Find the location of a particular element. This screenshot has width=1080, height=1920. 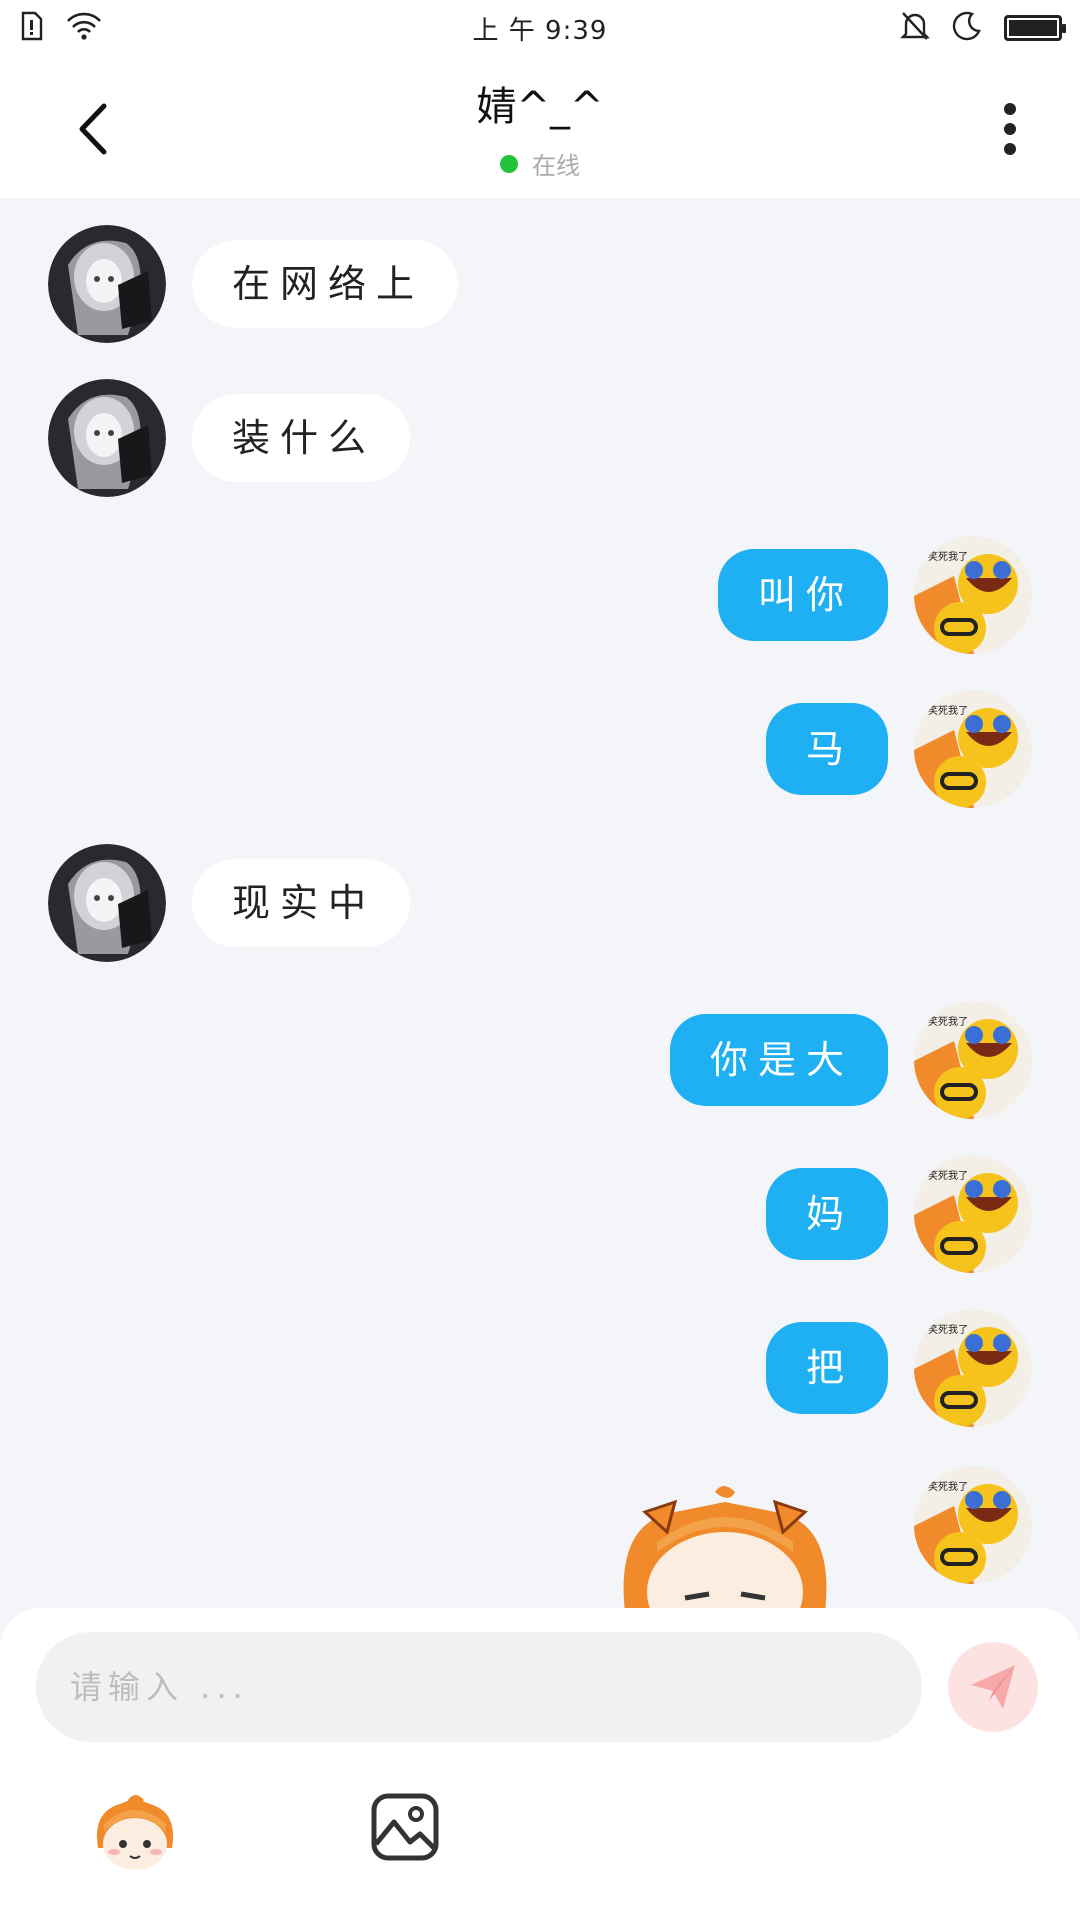

message-sent: 笑死我了 马 is located at coordinates (898, 749).